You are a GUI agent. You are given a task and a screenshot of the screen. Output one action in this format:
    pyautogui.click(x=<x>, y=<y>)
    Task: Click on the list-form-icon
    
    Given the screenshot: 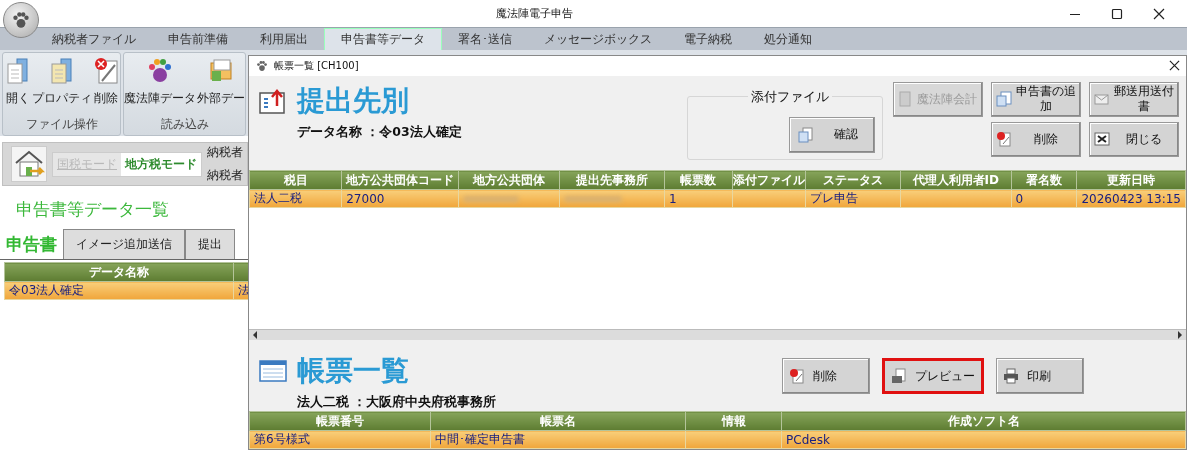 What is the action you would take?
    pyautogui.click(x=273, y=371)
    